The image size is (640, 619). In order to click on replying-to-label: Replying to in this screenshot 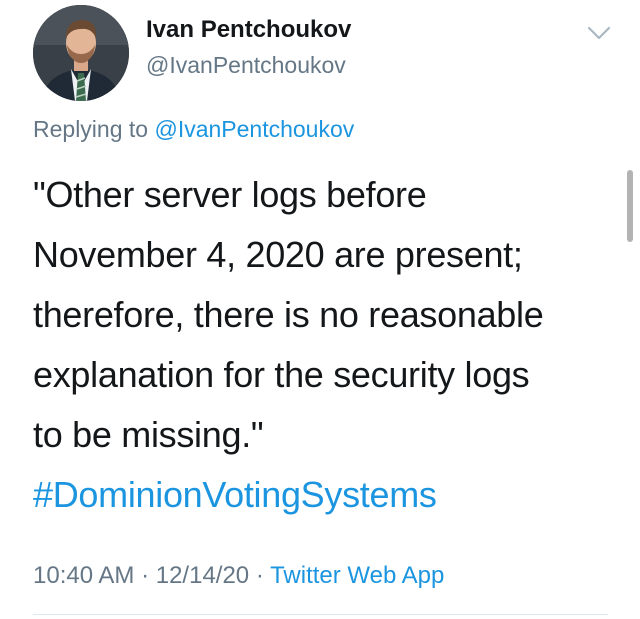, I will do `click(94, 129)`.